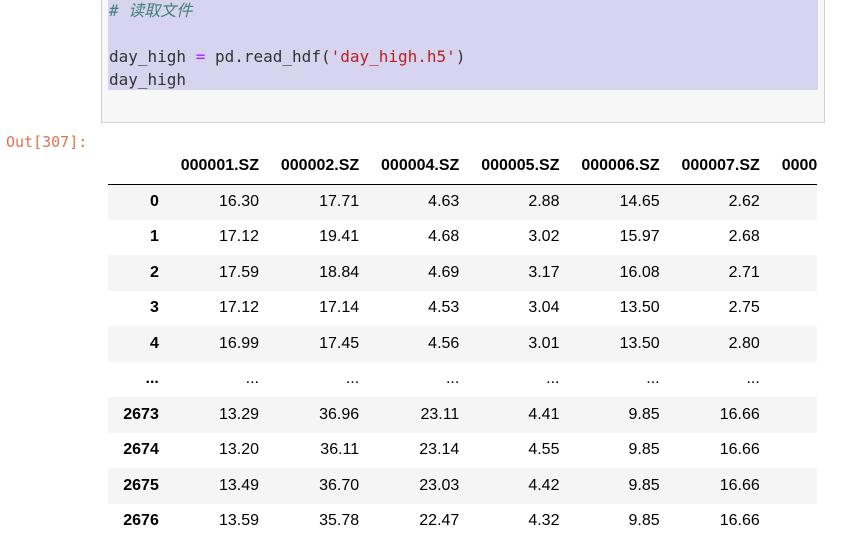  I want to click on column-header: 000001.SZ, so click(216, 166).